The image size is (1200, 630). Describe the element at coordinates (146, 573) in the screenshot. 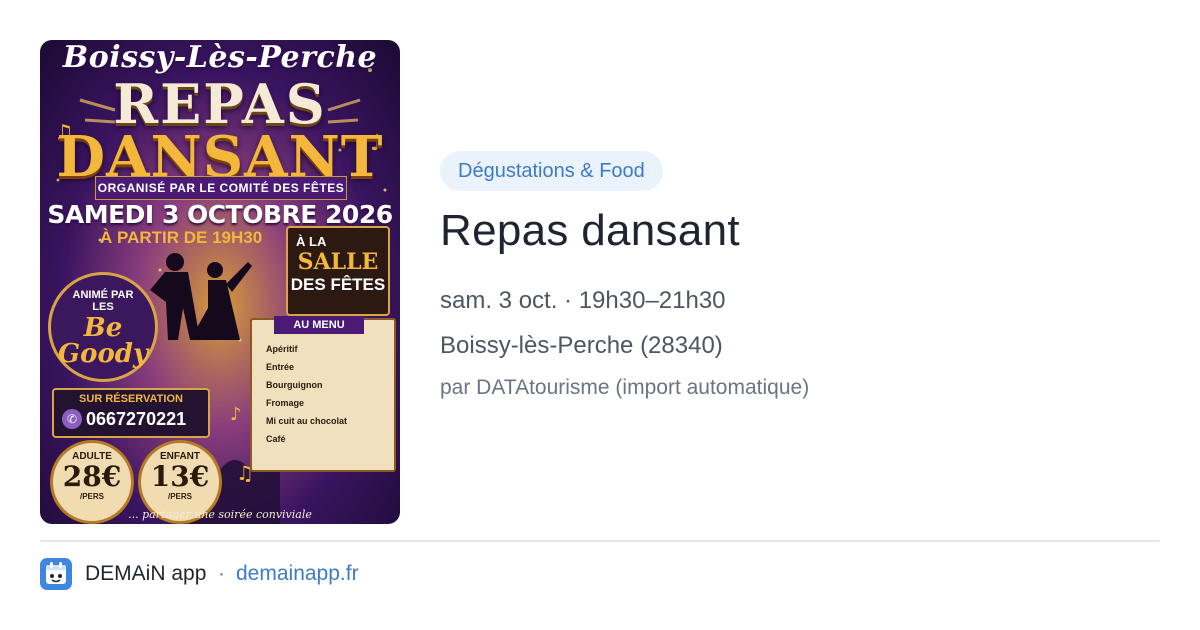

I see `app-name: DEMAiN app` at that location.